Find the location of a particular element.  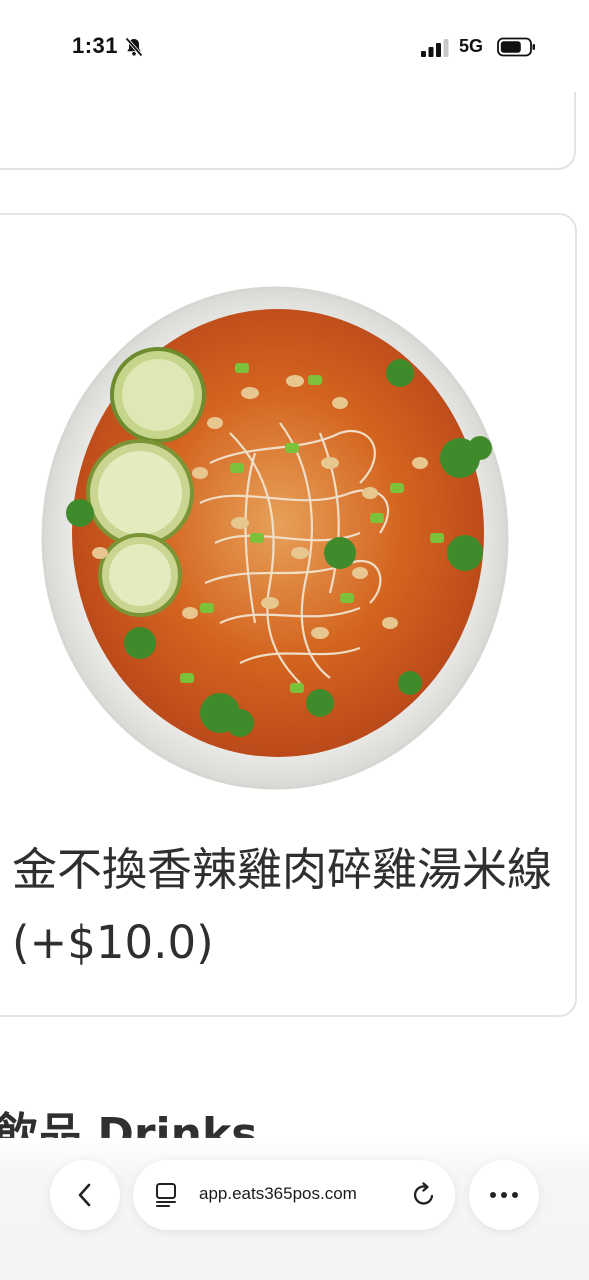

bell-slash-icon is located at coordinates (134, 47).